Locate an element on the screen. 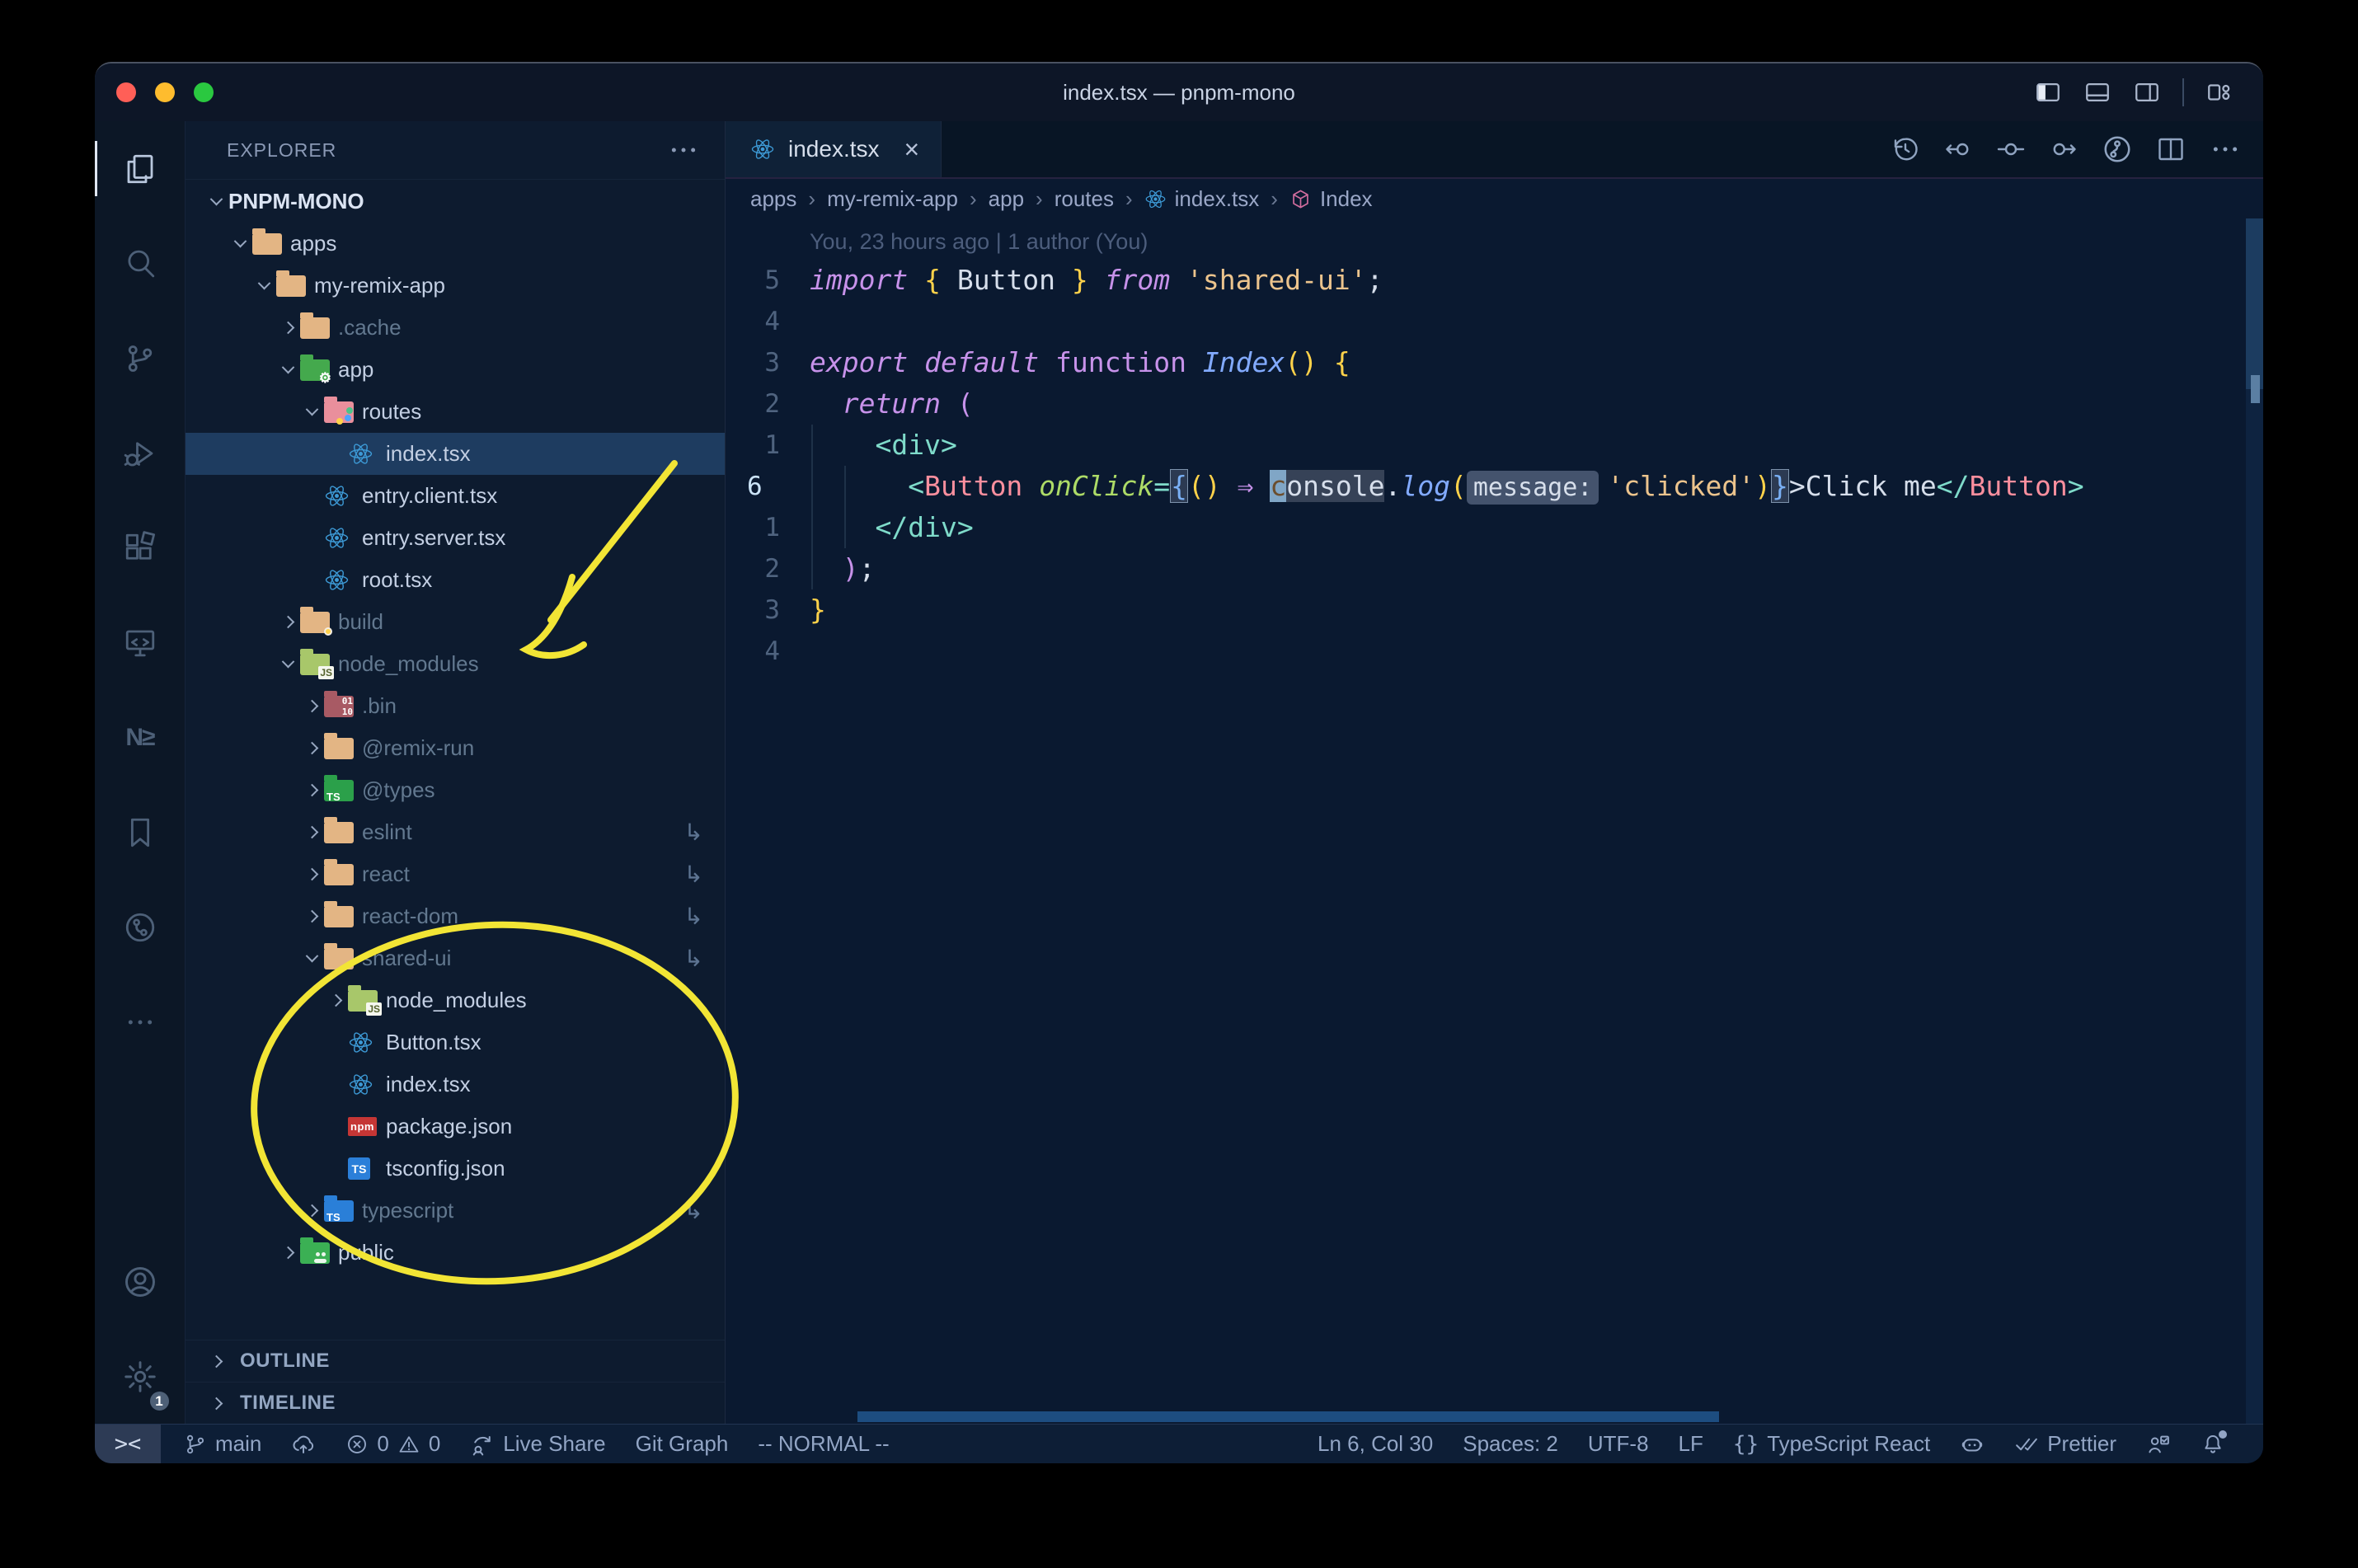 This screenshot has height=1568, width=2358. history-icon is located at coordinates (1906, 149).